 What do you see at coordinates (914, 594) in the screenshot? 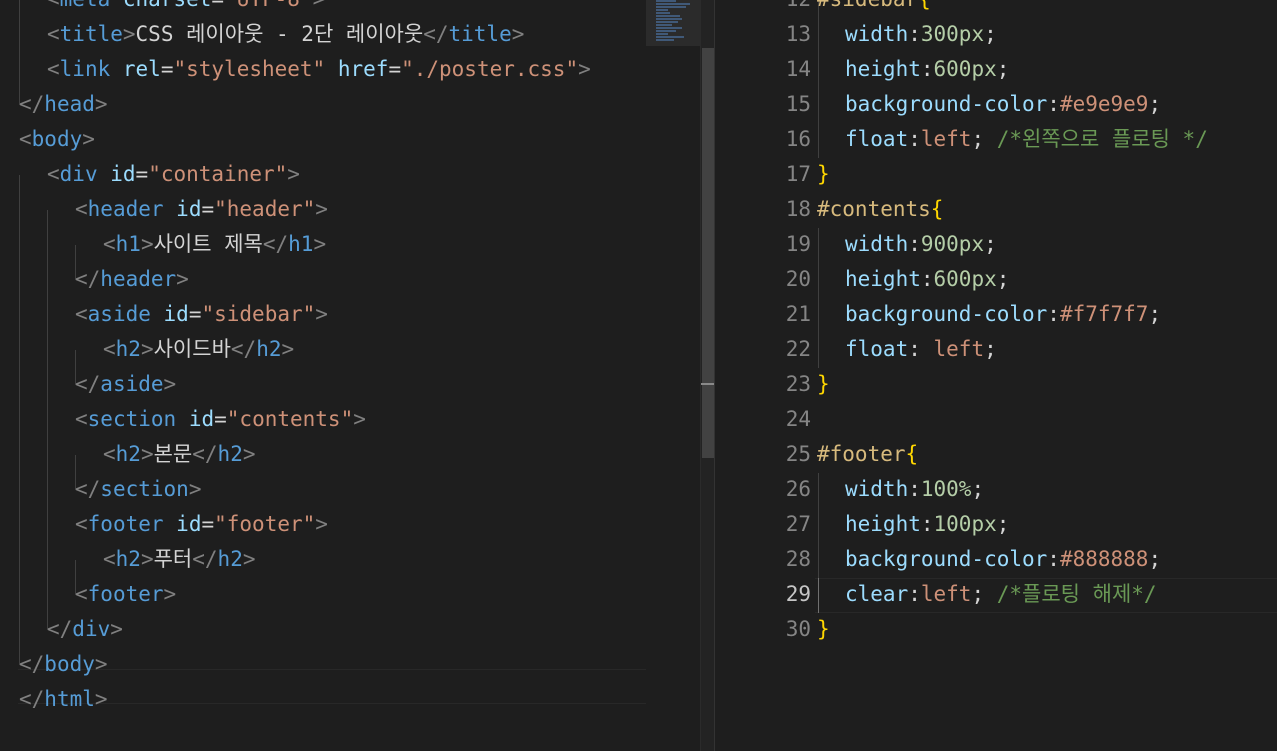
I see `code-token: :` at bounding box center [914, 594].